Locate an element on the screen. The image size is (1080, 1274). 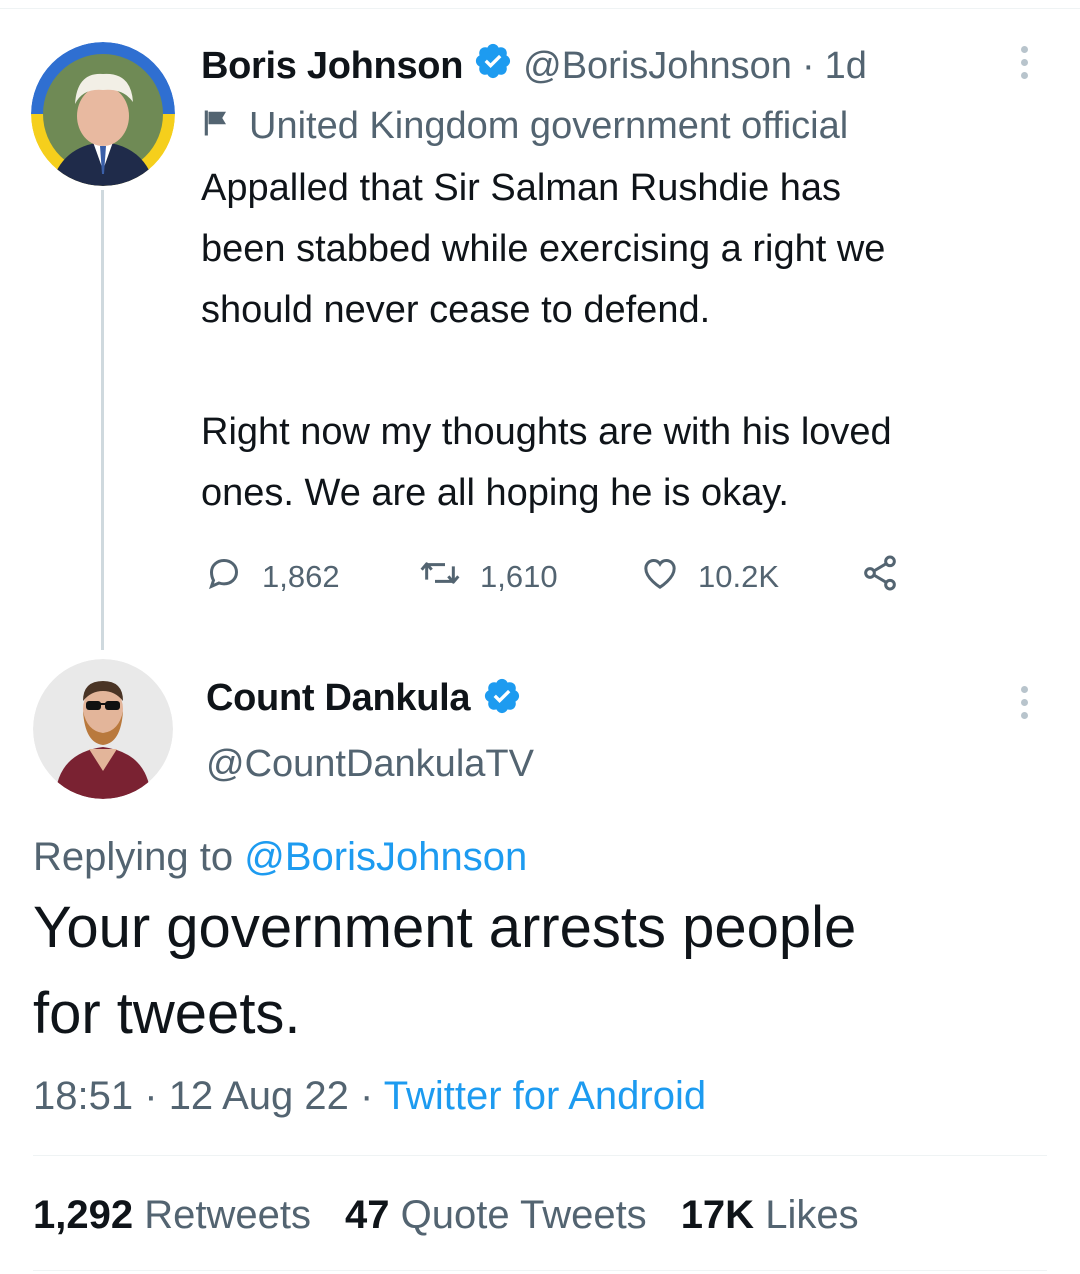
author-avatar is located at coordinates (103, 114).